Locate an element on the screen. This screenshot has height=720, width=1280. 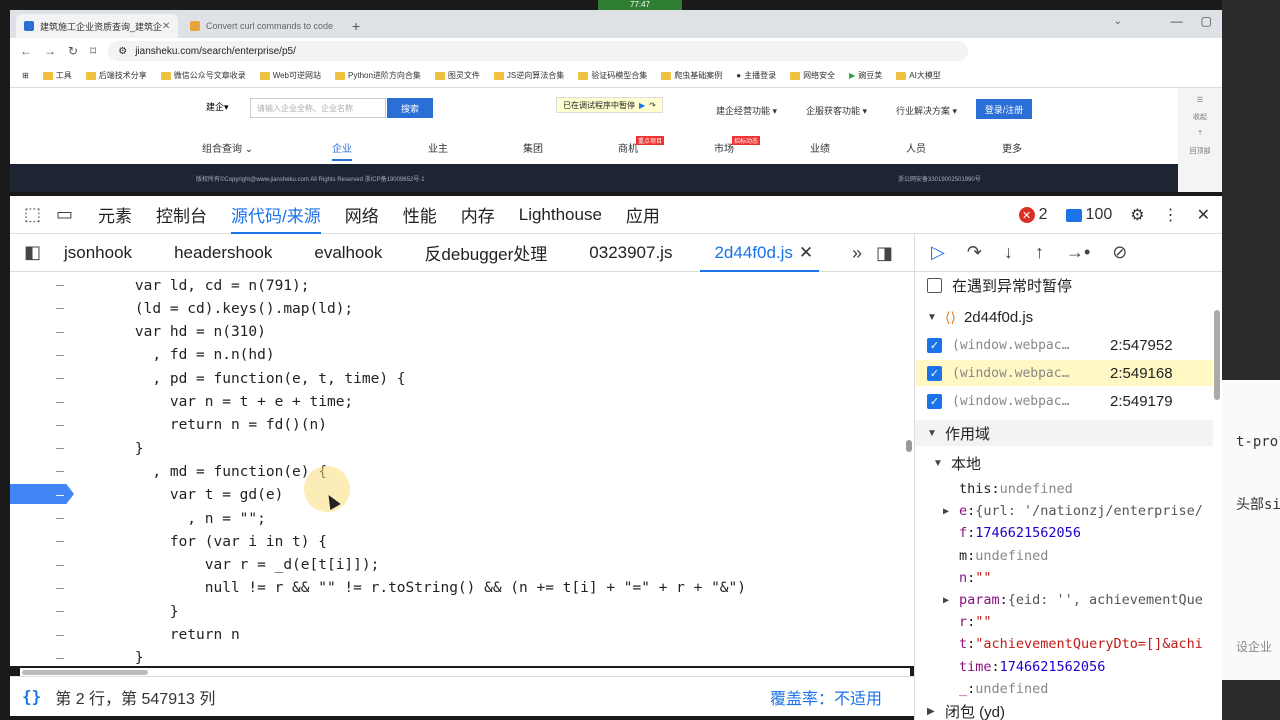
search-button: 搜索 is located at coordinates (410, 108).